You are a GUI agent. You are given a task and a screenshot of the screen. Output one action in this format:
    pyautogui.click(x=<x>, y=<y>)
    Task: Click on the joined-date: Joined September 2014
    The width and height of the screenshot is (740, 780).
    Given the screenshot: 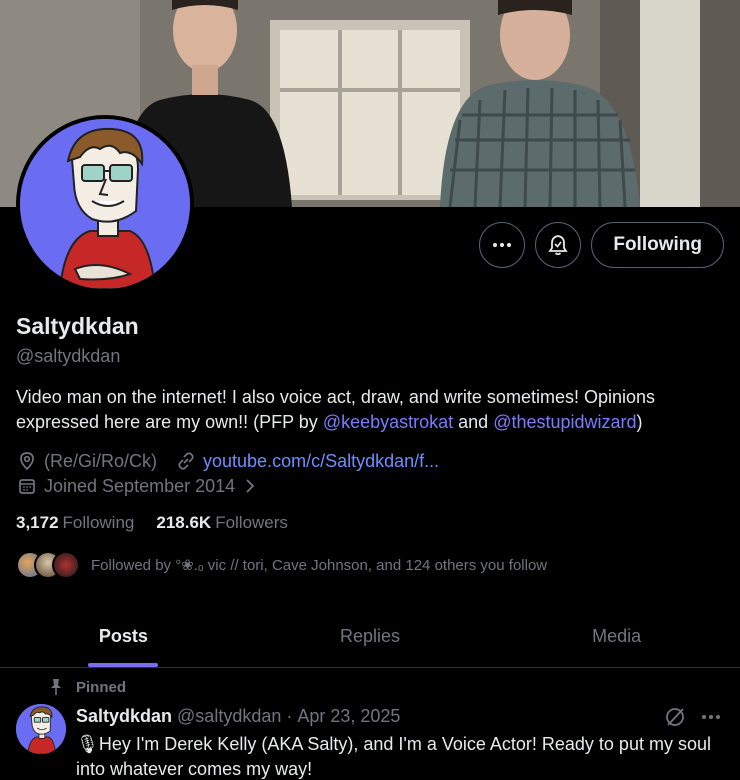 What is the action you would take?
    pyautogui.click(x=140, y=485)
    